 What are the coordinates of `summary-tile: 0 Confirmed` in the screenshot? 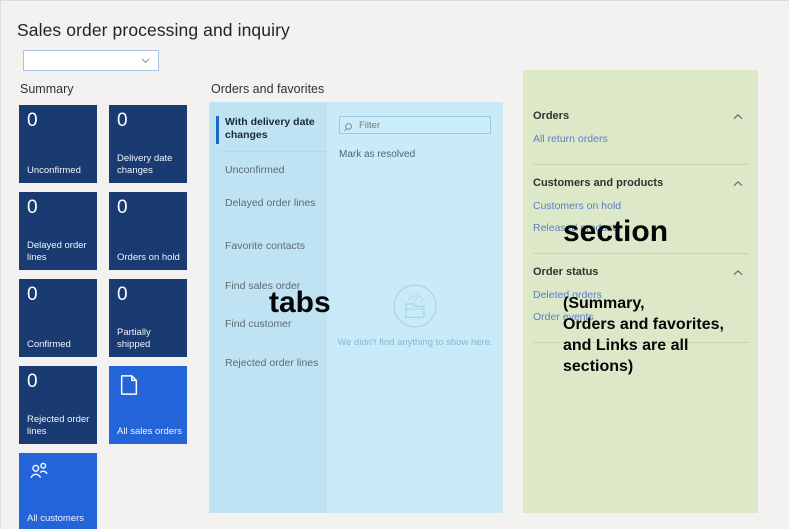 It's located at (58, 318).